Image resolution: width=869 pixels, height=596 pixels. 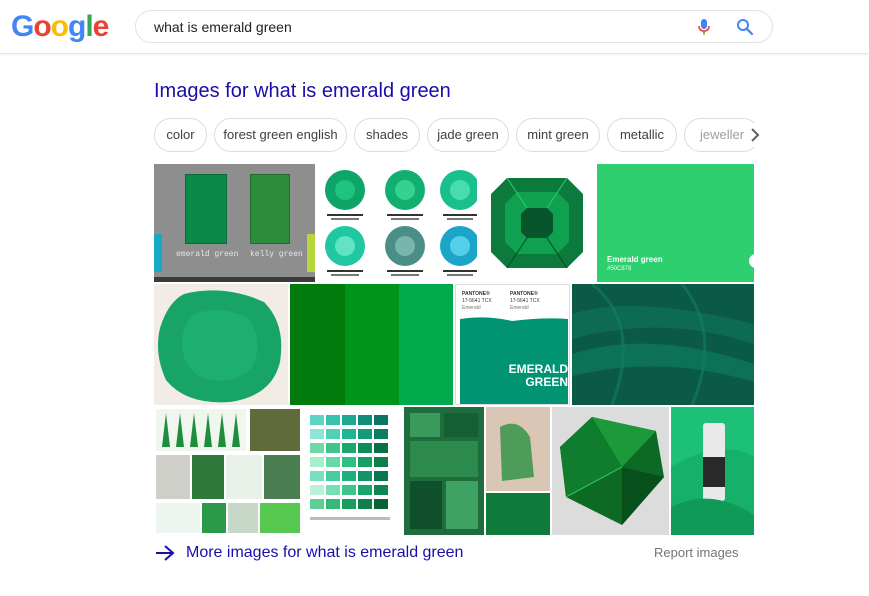 I want to click on cut-emerald-graphic, so click(x=537, y=223).